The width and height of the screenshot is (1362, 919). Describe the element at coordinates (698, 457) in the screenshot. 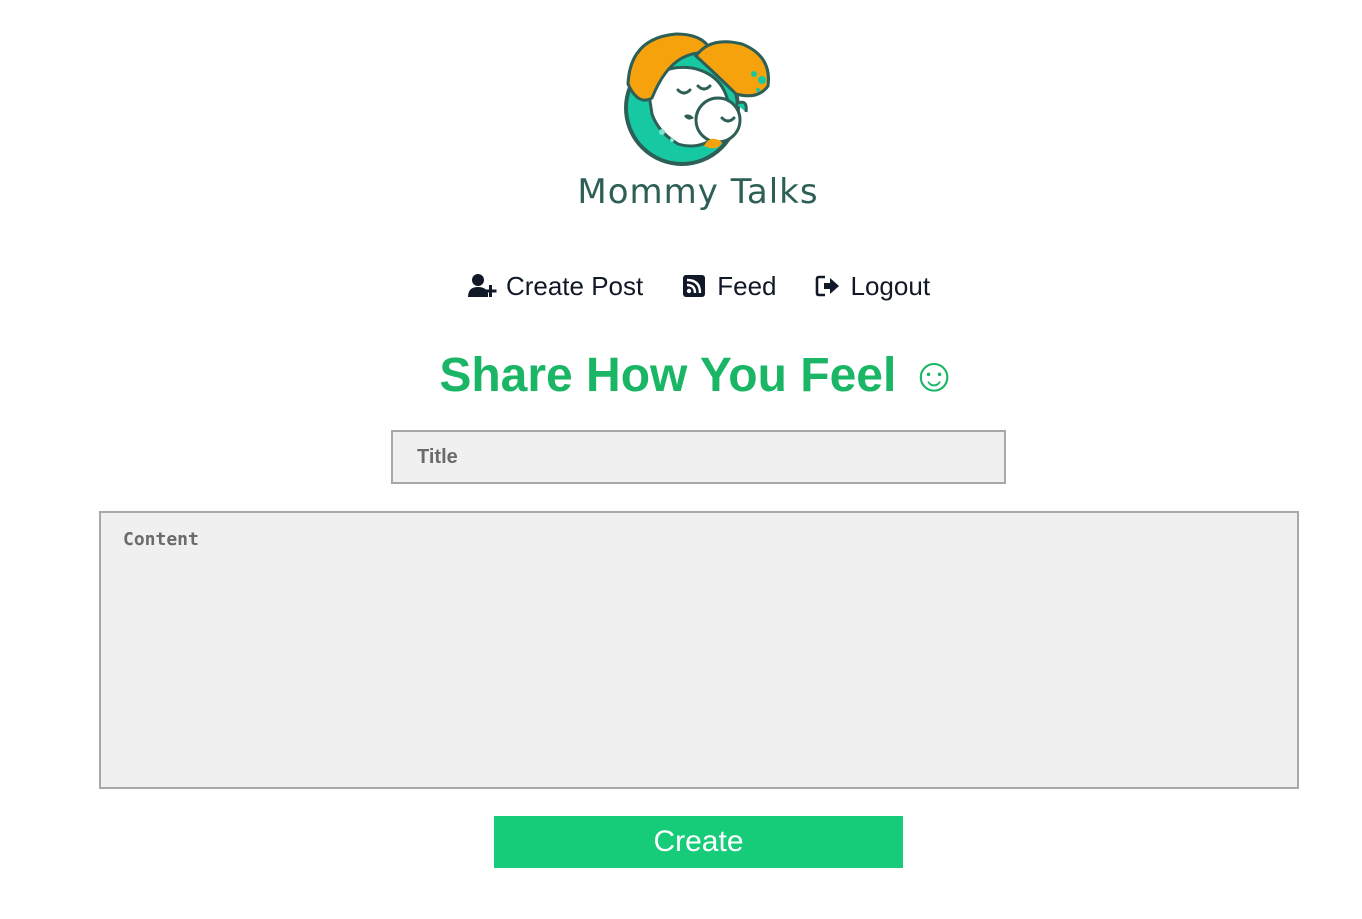

I see `title-input` at that location.